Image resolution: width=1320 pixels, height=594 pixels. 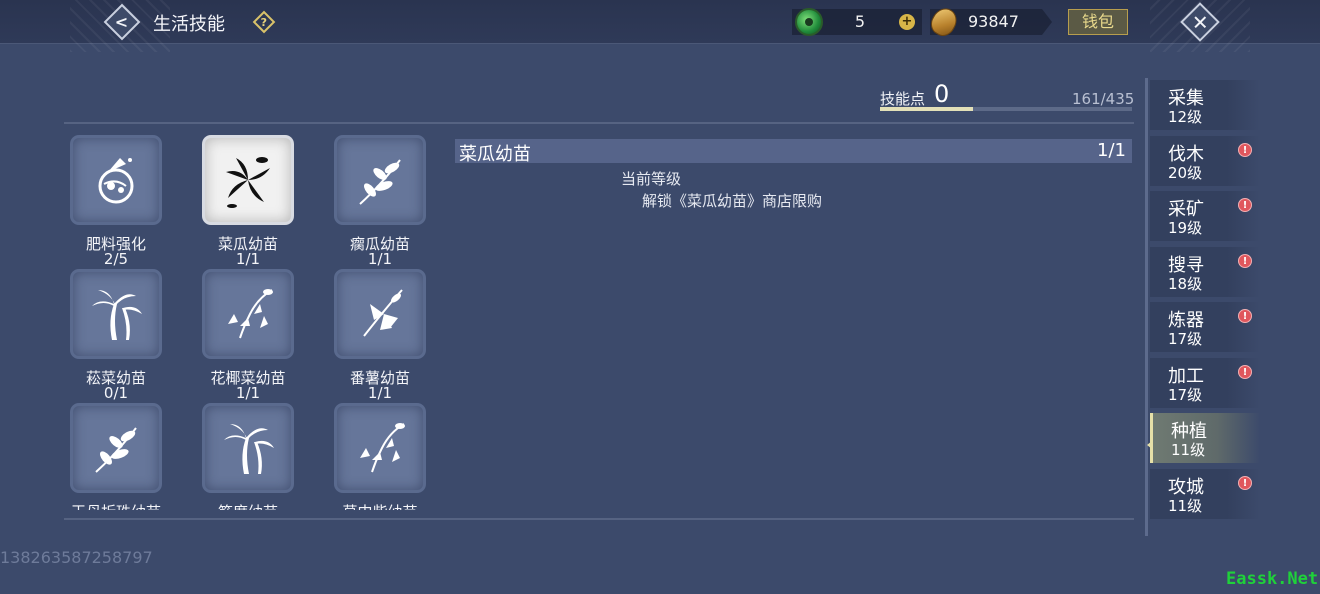 I want to click on help-button: ?, so click(x=264, y=22).